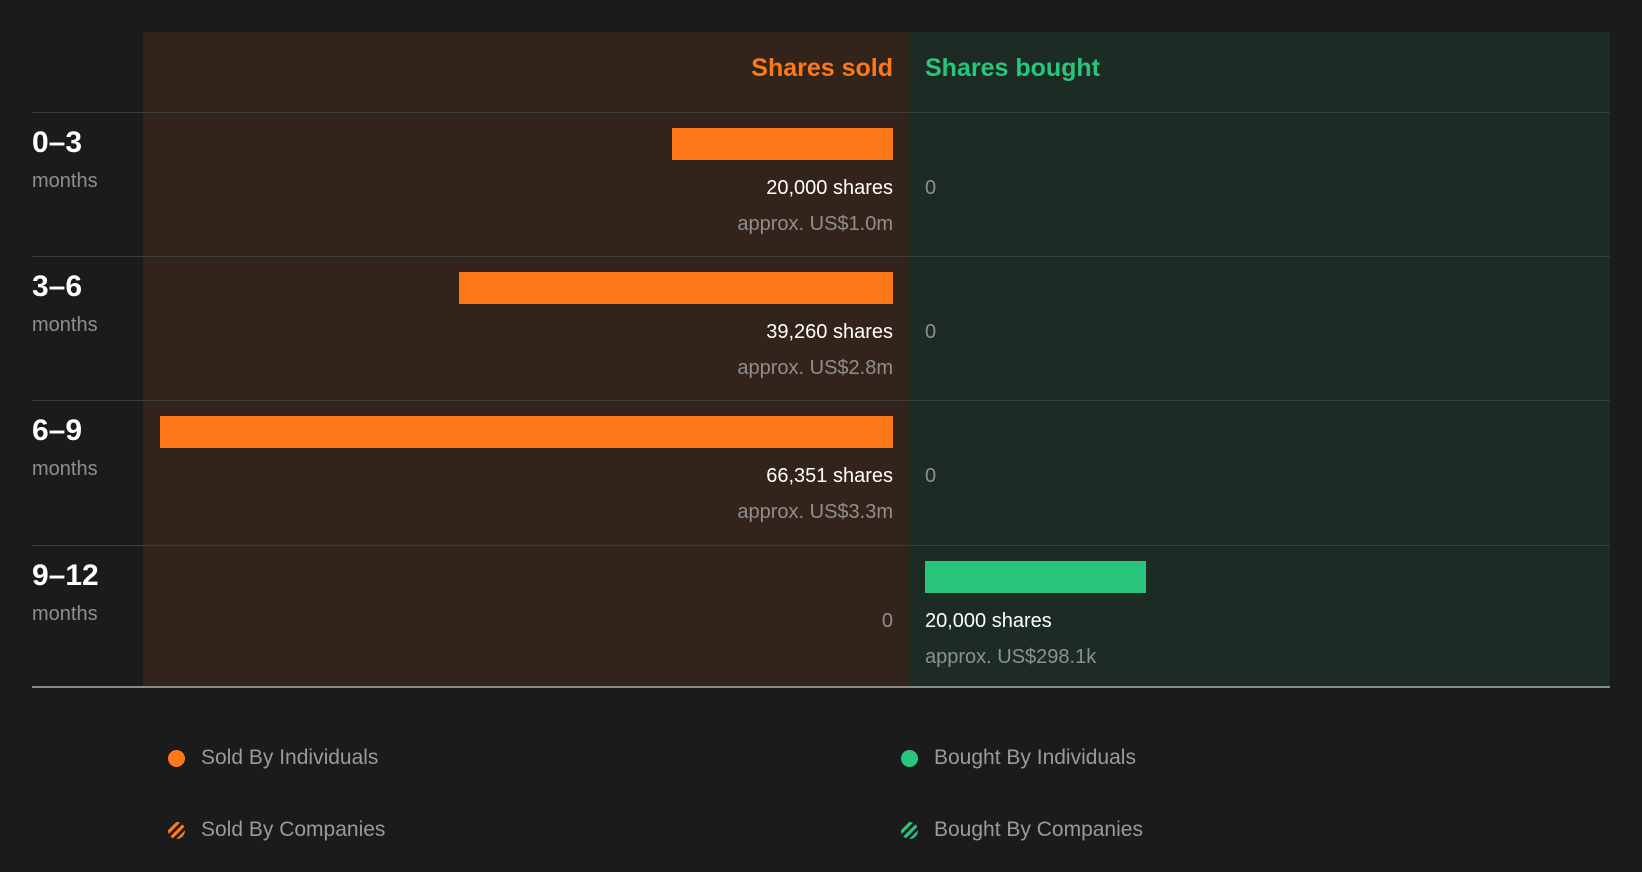  I want to click on legend-label: Bought By Individuals, so click(1035, 757).